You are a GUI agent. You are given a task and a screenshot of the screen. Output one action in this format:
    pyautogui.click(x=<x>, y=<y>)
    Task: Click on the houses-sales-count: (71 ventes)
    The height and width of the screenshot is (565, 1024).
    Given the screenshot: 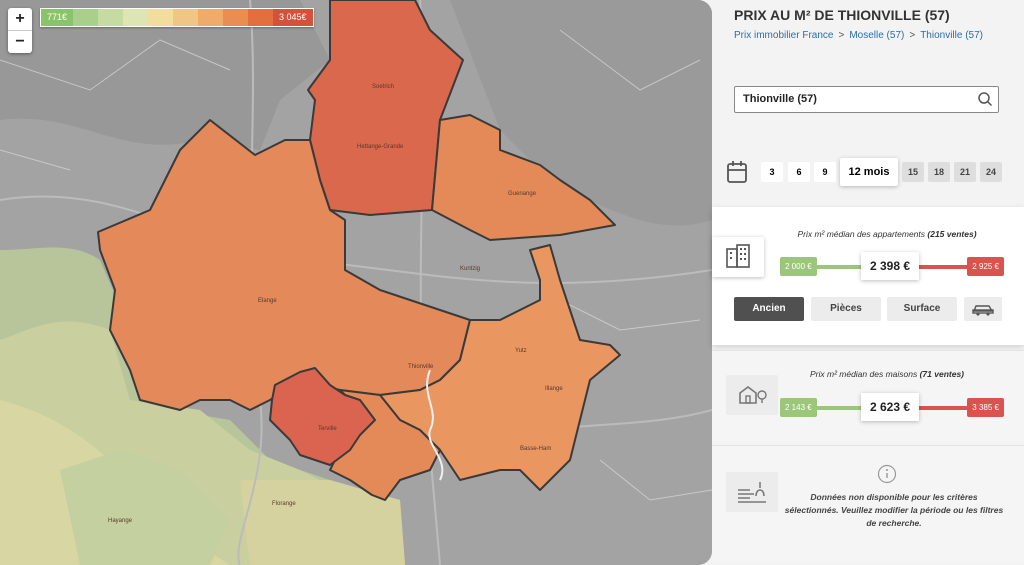 What is the action you would take?
    pyautogui.click(x=942, y=374)
    